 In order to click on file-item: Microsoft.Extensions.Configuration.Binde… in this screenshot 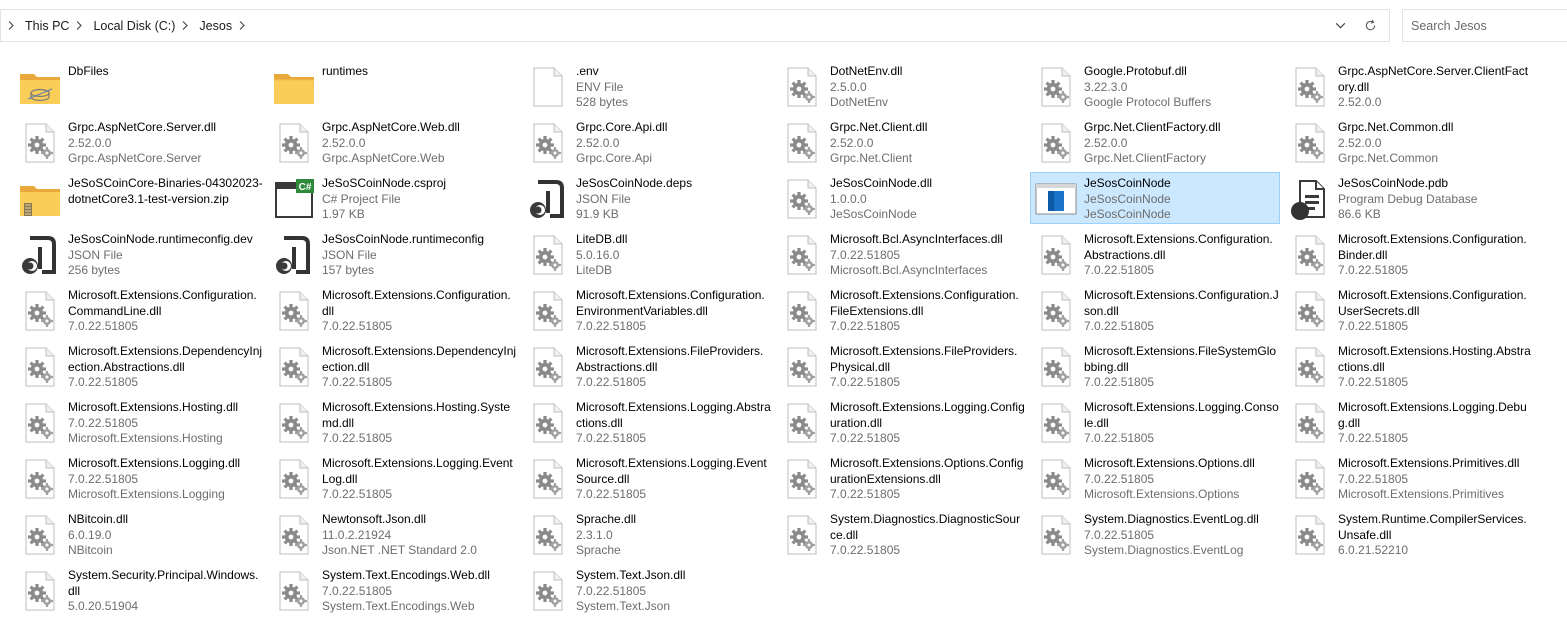, I will do `click(1409, 254)`.